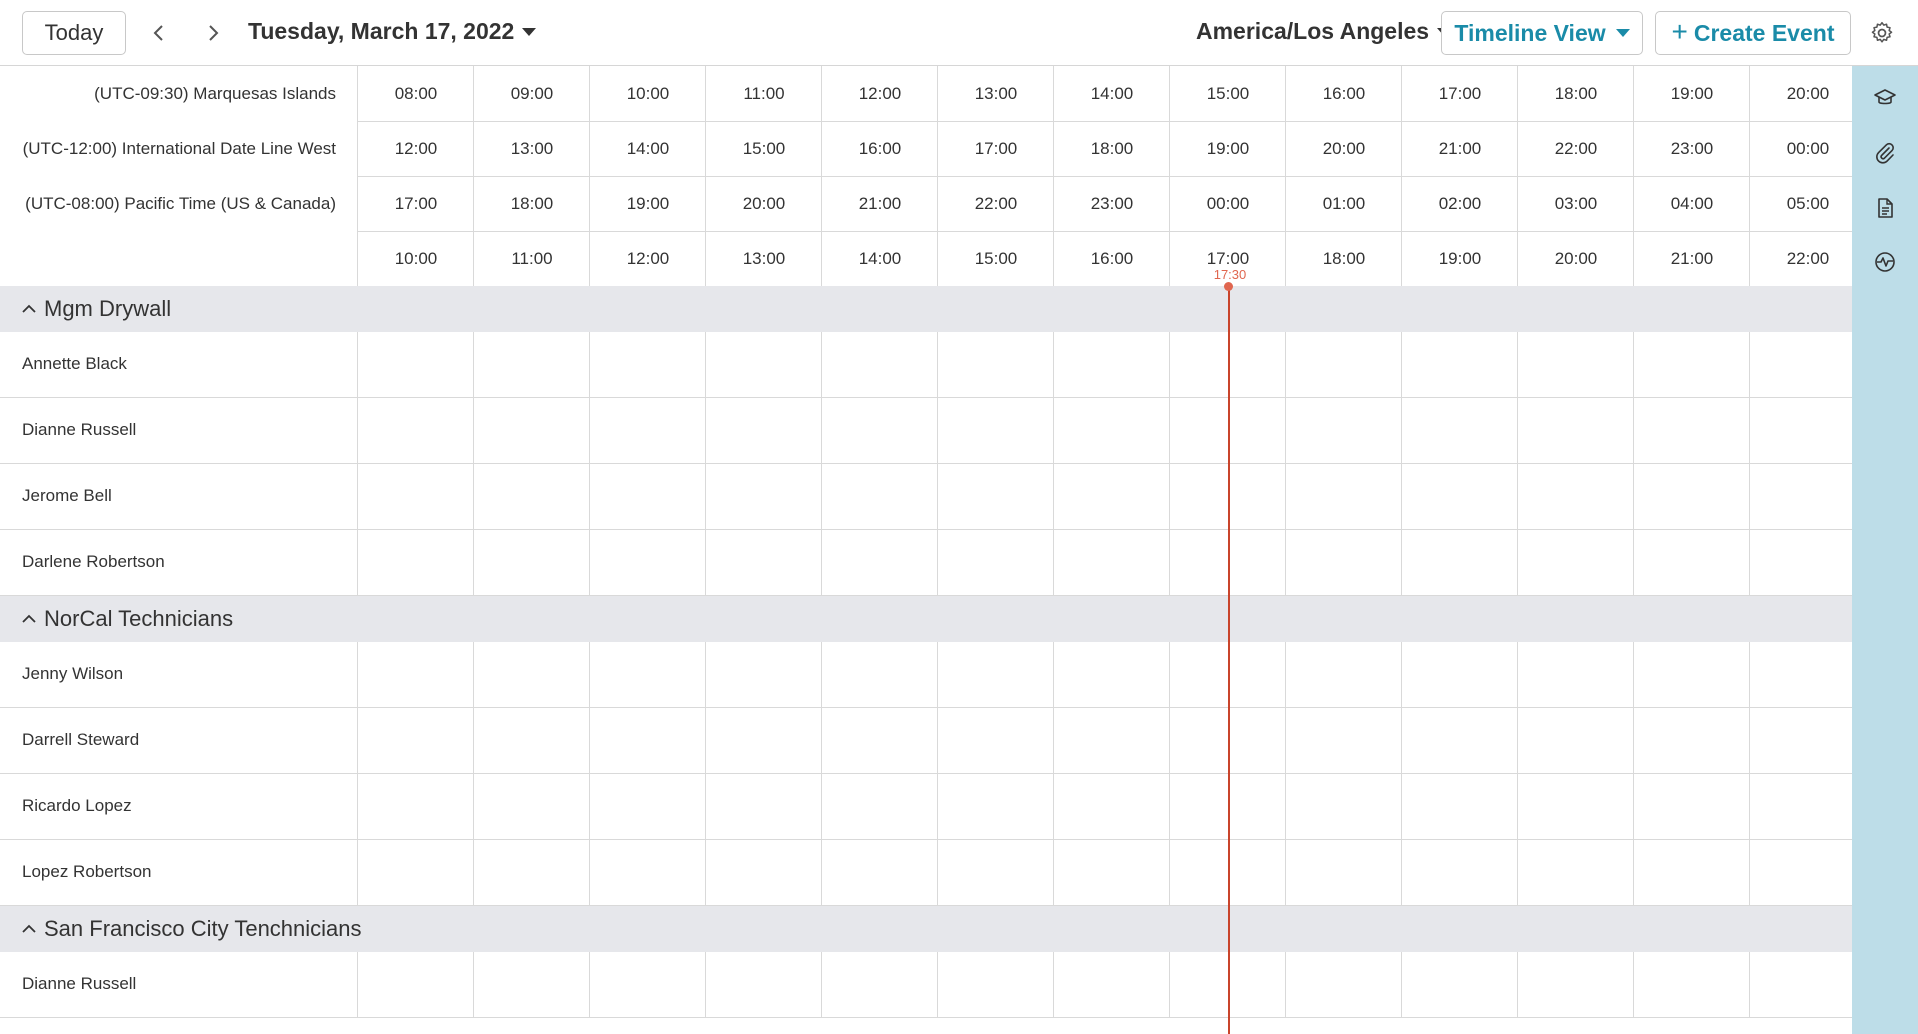 The height and width of the screenshot is (1034, 1918). Describe the element at coordinates (1882, 33) in the screenshot. I see `gear-icon` at that location.